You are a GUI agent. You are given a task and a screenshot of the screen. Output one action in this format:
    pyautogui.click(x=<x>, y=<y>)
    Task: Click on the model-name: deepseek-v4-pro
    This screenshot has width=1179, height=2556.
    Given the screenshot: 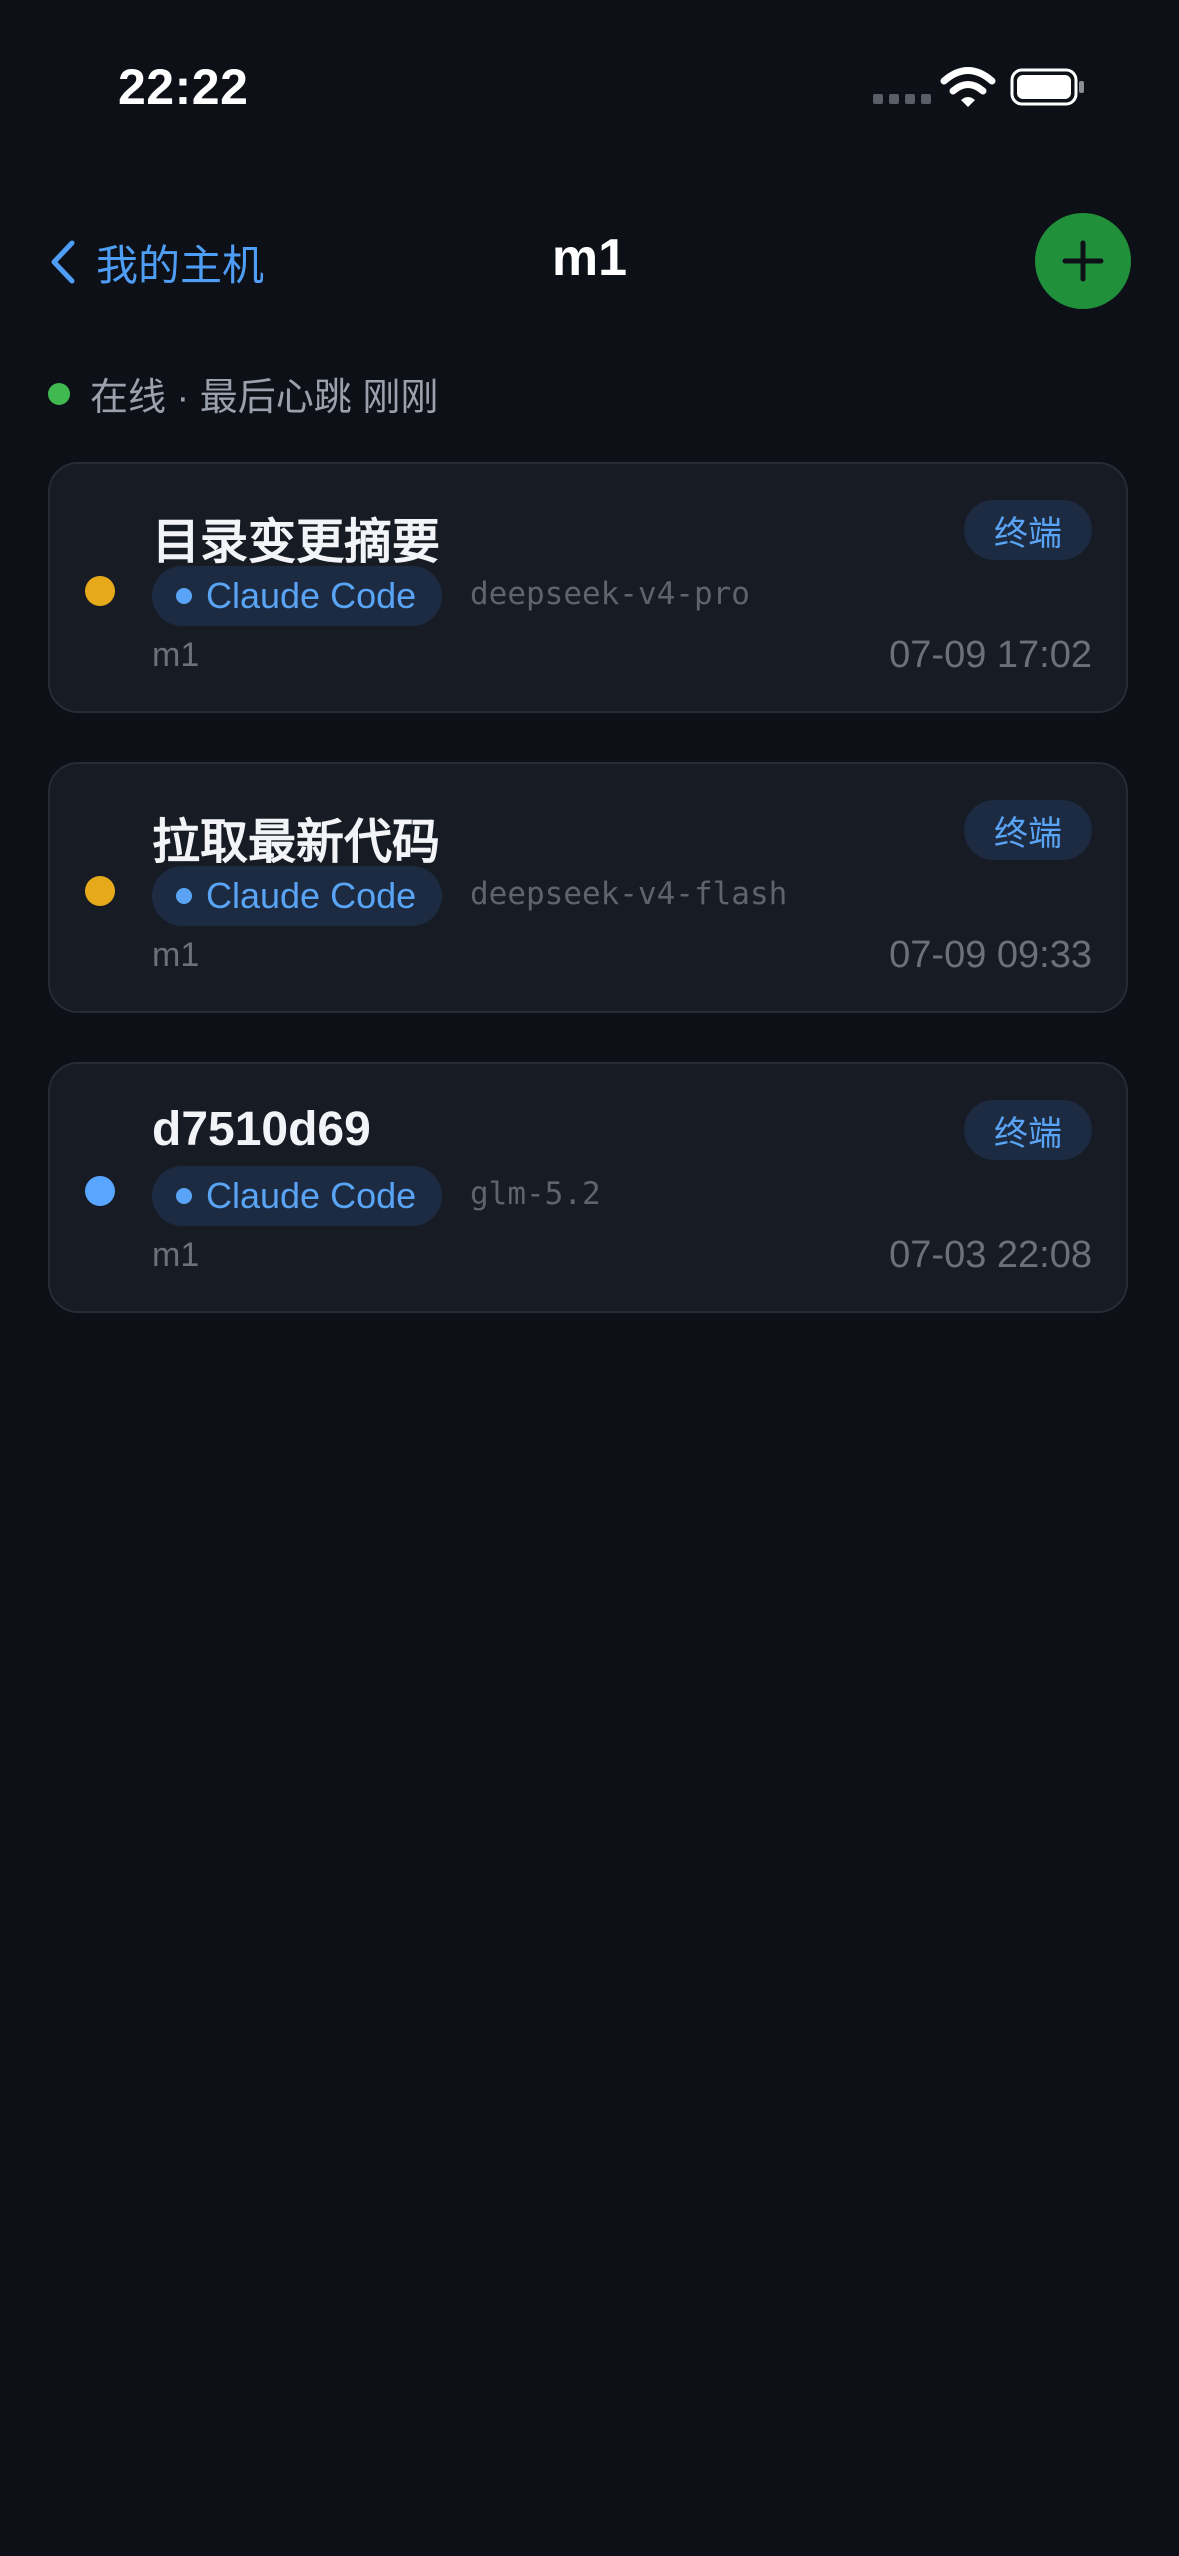 What is the action you would take?
    pyautogui.click(x=610, y=594)
    